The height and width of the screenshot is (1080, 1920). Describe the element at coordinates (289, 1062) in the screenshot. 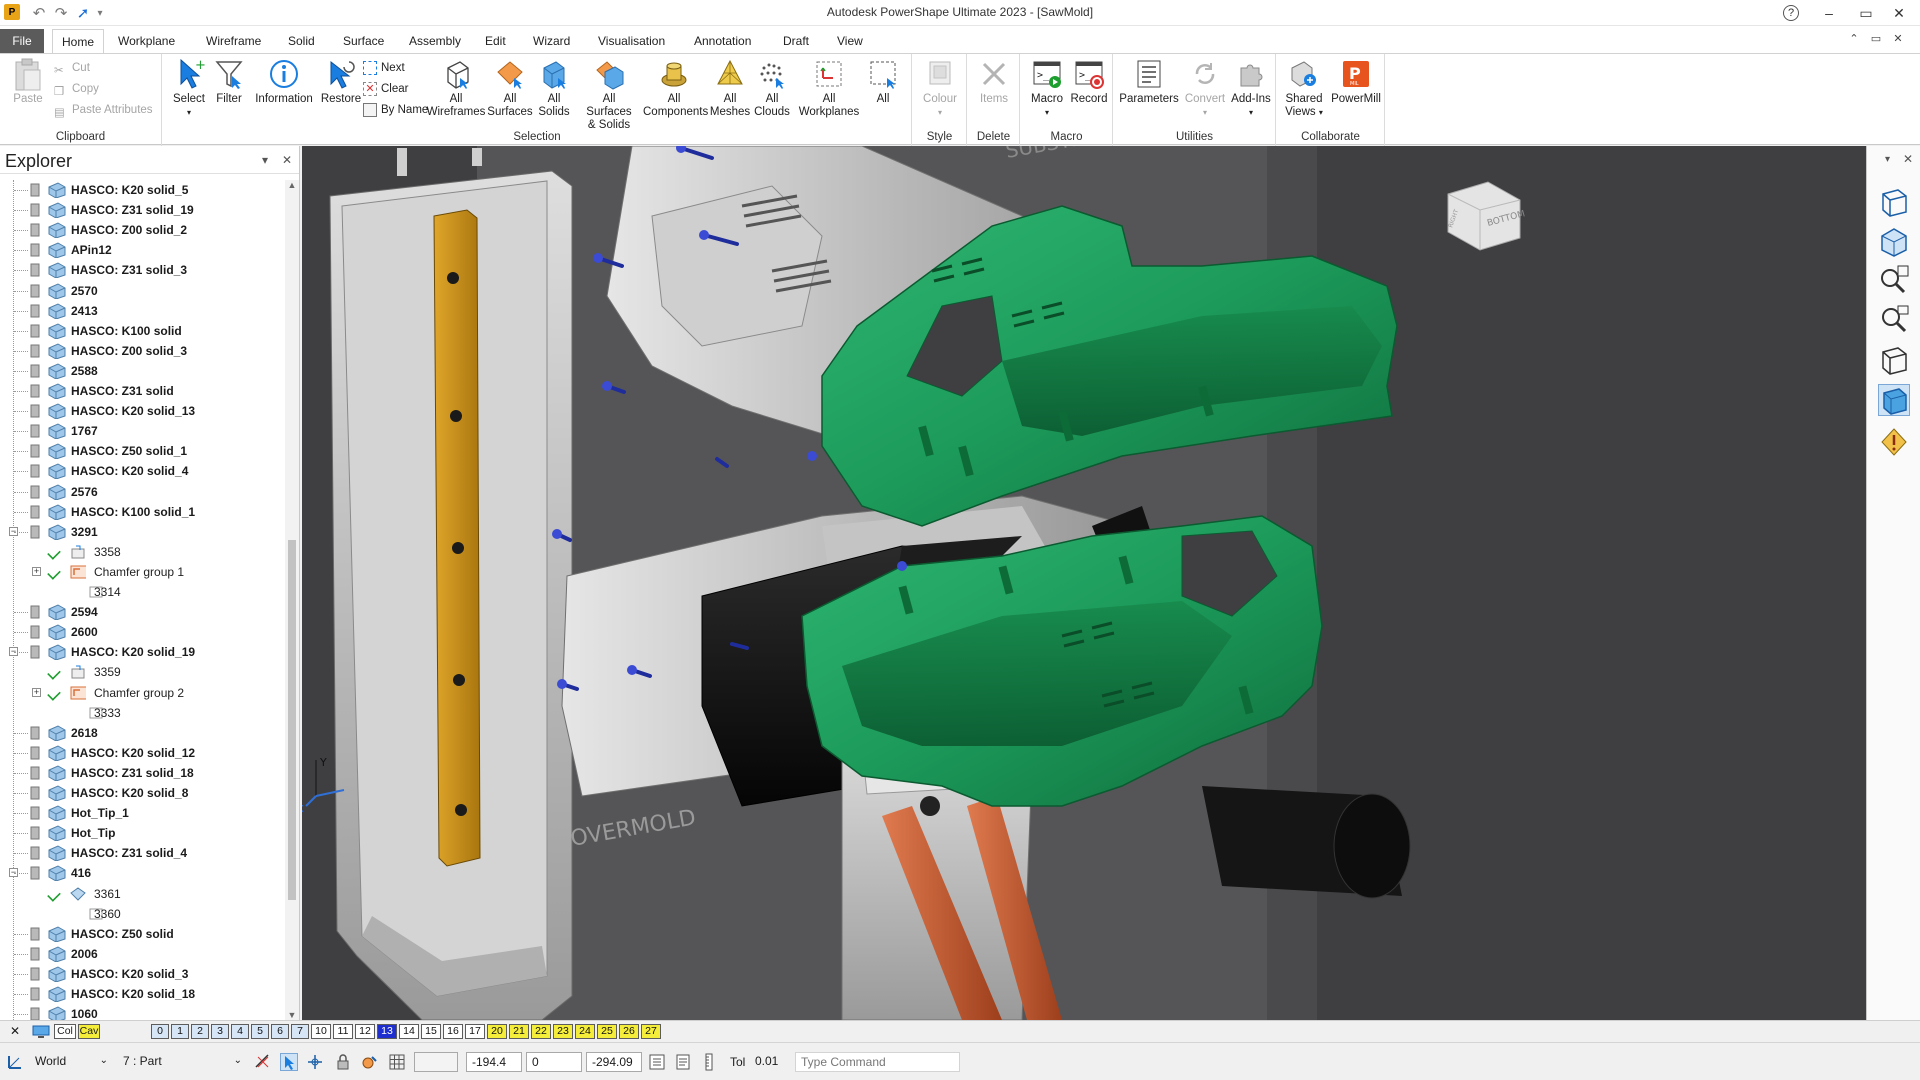

I see `smart-cursor-icon` at that location.